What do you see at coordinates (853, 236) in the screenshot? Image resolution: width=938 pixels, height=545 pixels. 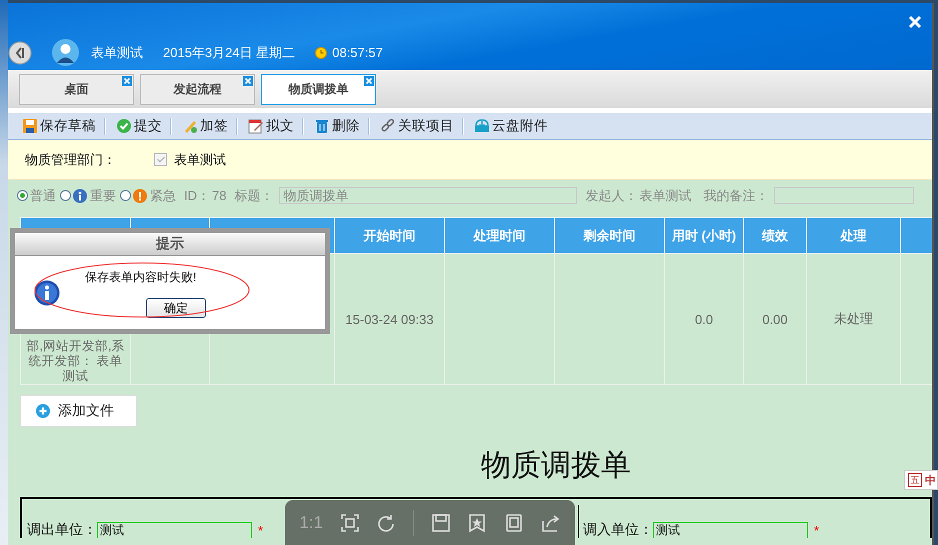 I see `column-header: 处理` at bounding box center [853, 236].